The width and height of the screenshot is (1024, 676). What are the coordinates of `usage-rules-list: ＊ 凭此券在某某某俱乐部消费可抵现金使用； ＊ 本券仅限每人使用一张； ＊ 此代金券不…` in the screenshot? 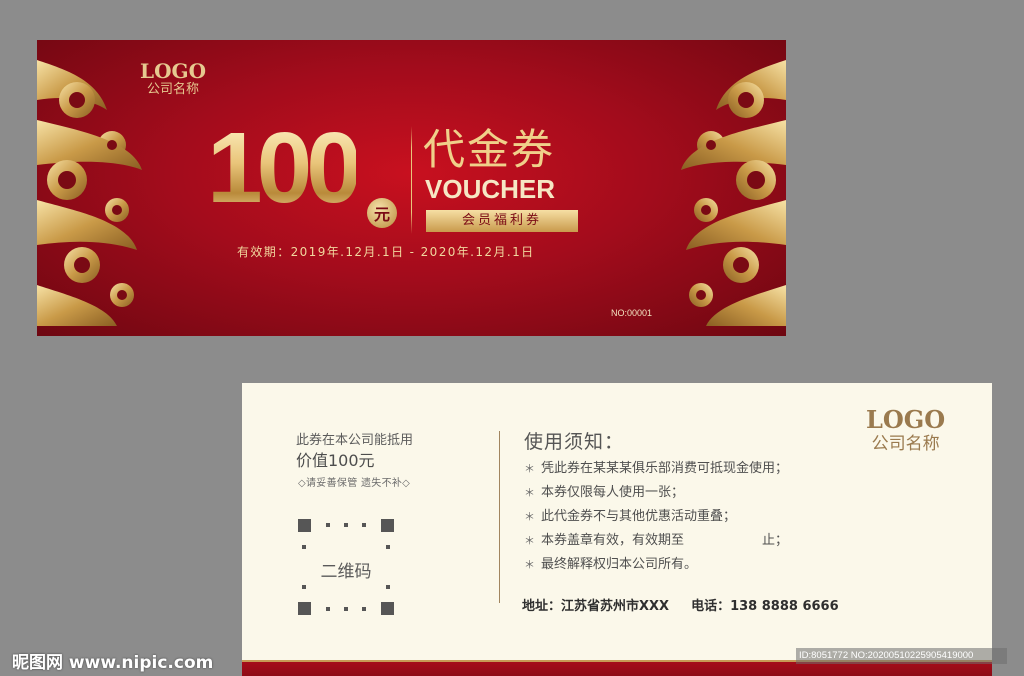 It's located at (656, 517).